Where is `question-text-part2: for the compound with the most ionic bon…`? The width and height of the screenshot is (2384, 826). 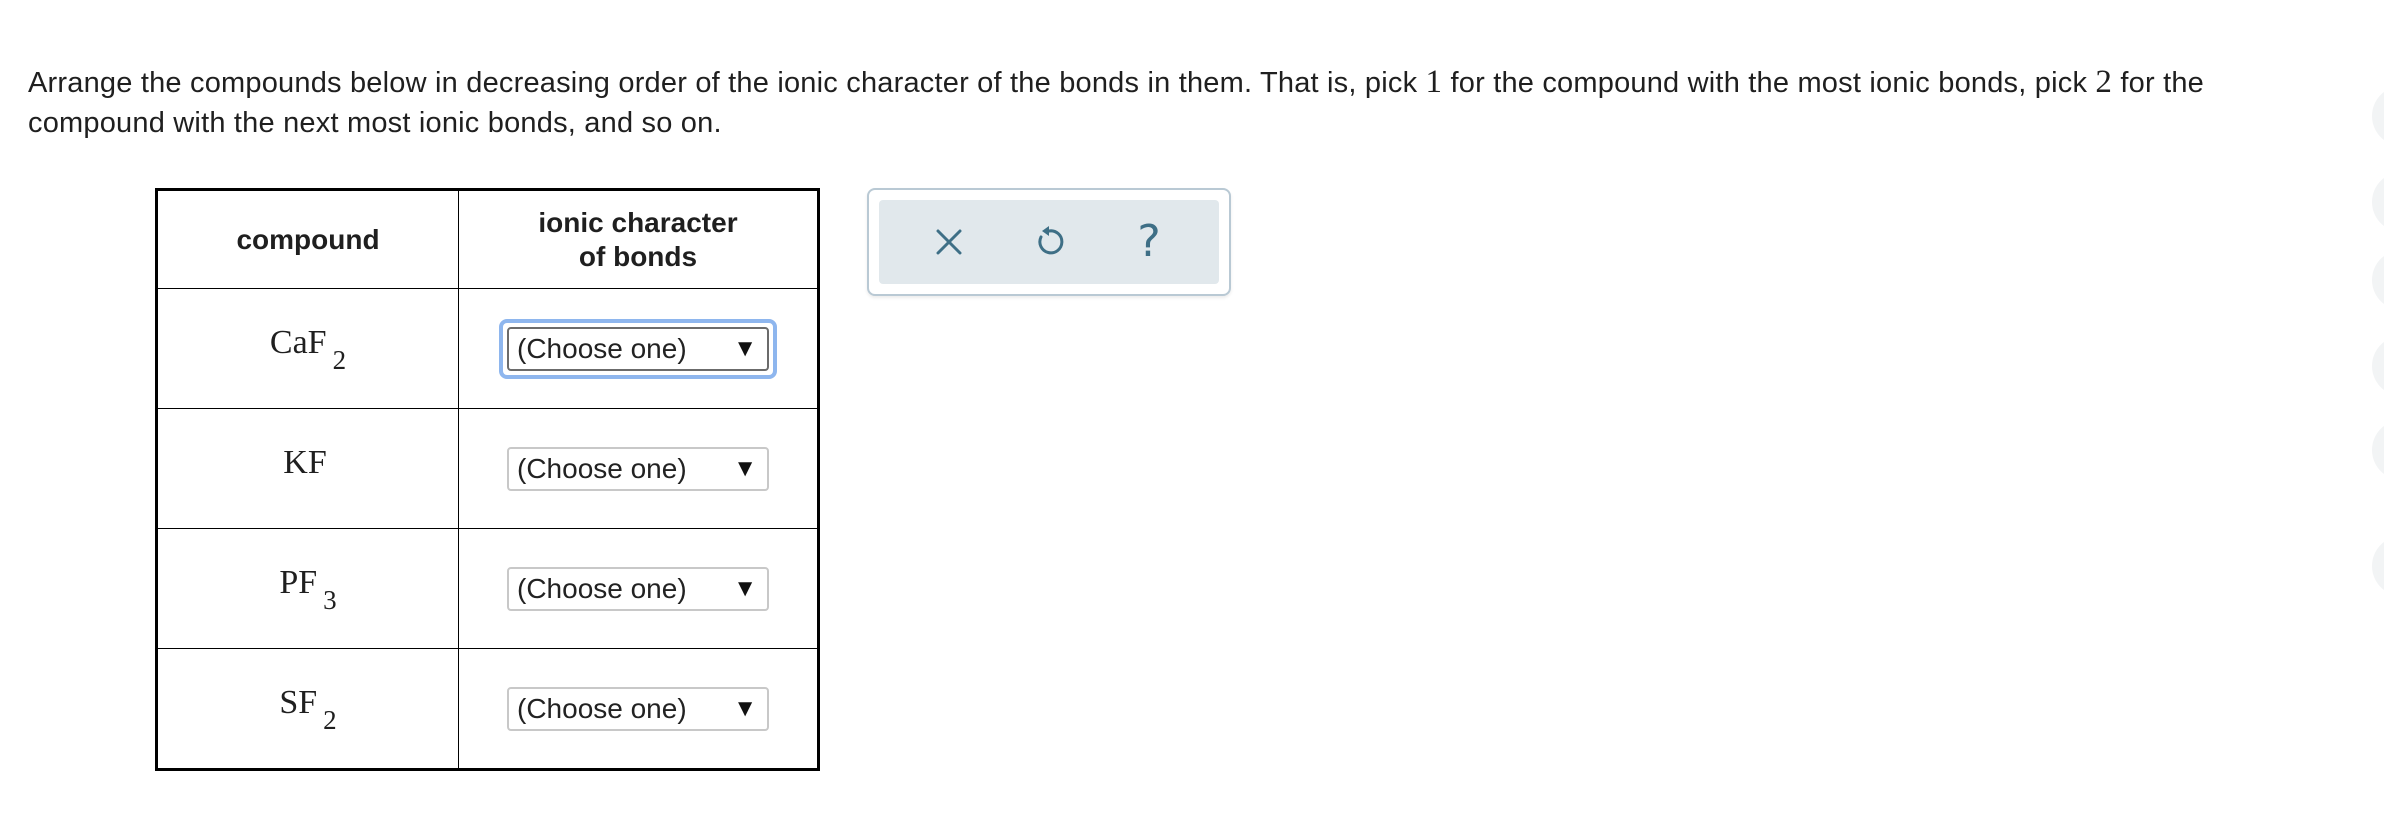 question-text-part2: for the compound with the most ionic bon… is located at coordinates (1769, 83).